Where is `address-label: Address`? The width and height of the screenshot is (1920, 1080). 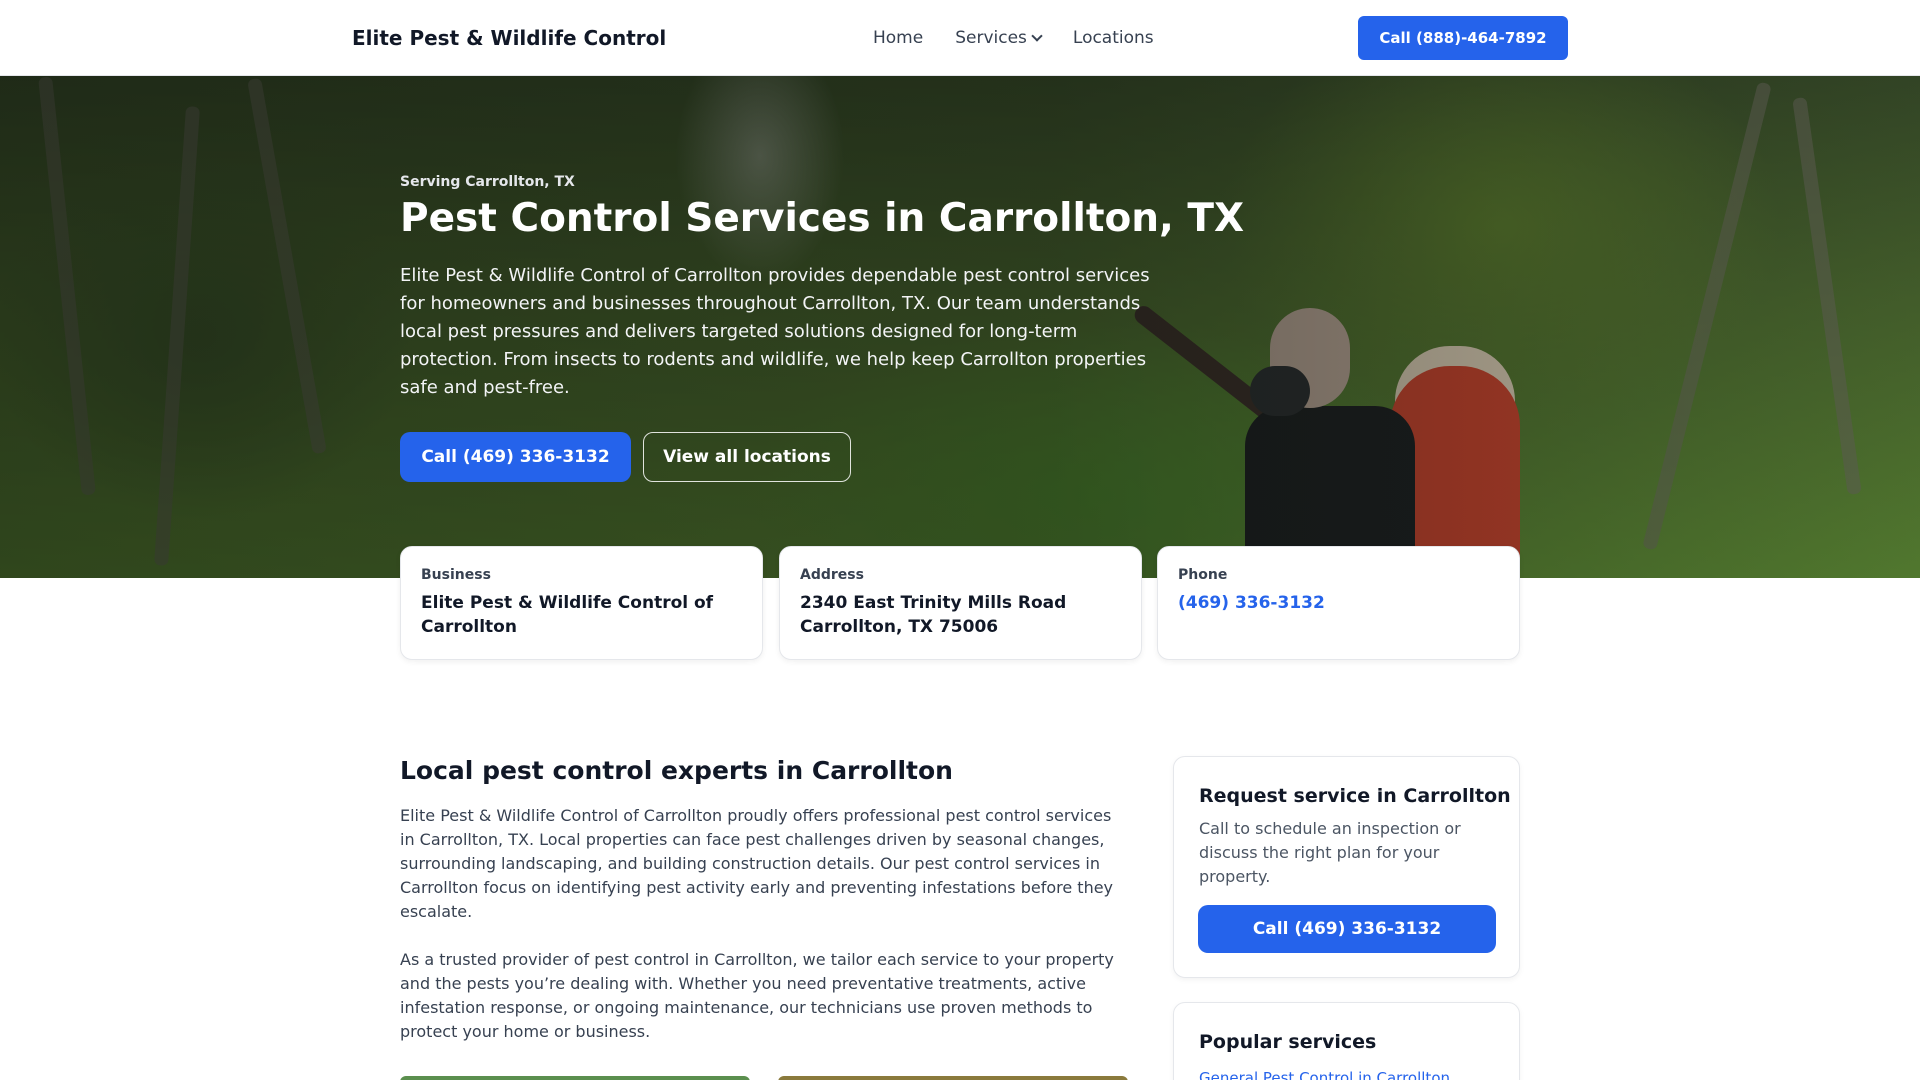 address-label: Address is located at coordinates (832, 575).